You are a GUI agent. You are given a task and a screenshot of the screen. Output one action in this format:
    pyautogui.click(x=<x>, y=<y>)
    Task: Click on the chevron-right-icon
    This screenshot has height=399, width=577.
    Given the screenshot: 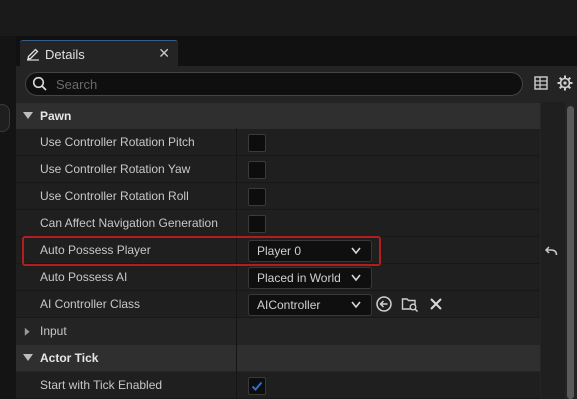 What is the action you would take?
    pyautogui.click(x=27, y=331)
    